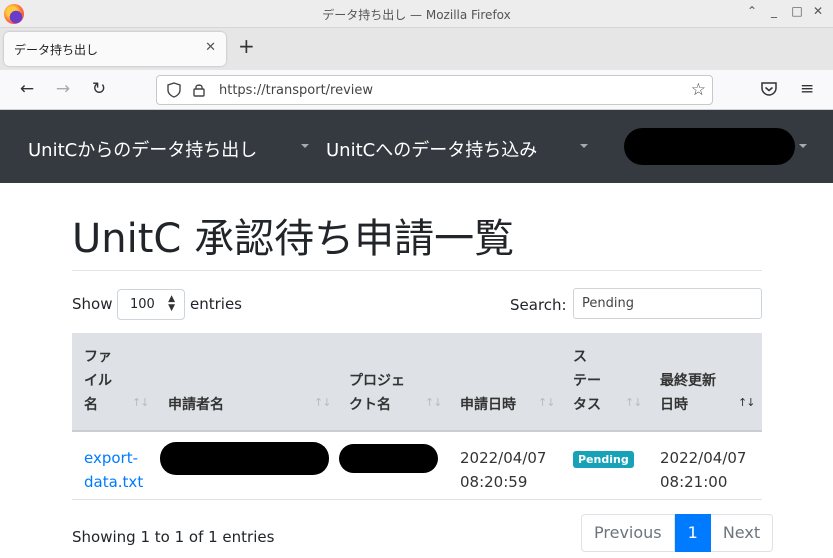 This screenshot has height=558, width=833. I want to click on search-label: Search:, so click(538, 305).